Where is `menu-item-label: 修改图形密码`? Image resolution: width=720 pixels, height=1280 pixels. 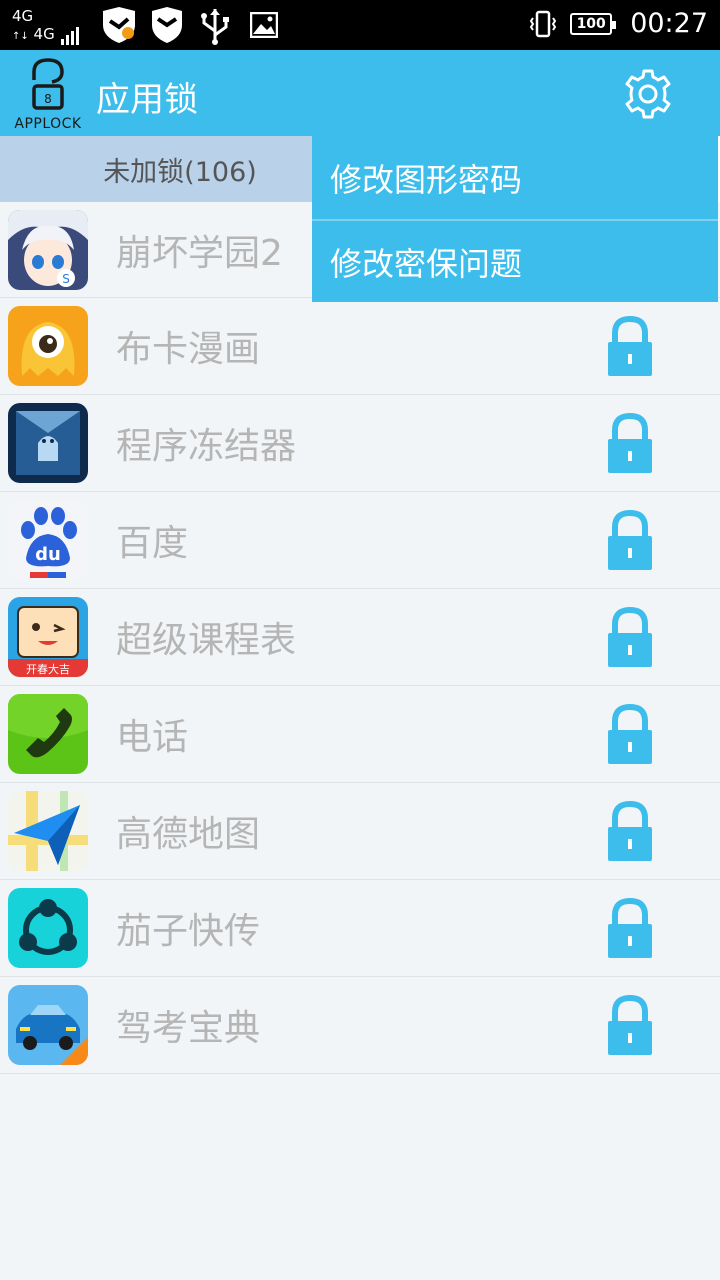
menu-item-label: 修改图形密码 is located at coordinates (426, 179).